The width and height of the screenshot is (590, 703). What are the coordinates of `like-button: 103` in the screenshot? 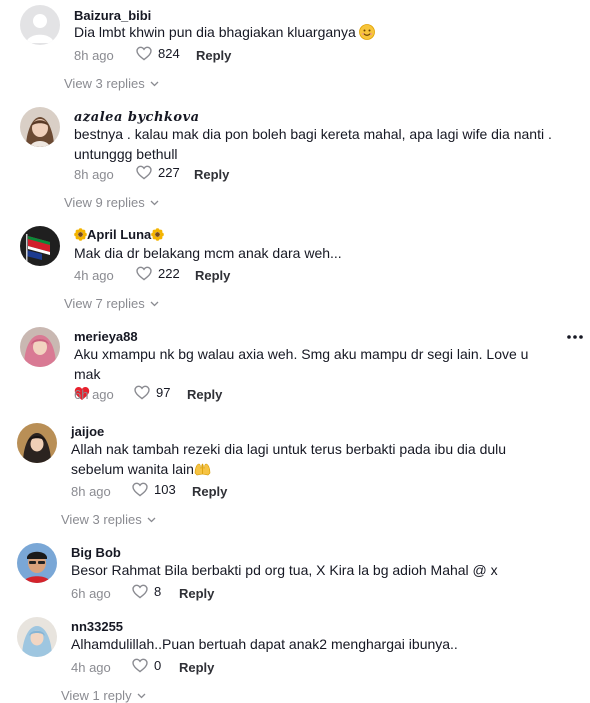 It's located at (154, 489).